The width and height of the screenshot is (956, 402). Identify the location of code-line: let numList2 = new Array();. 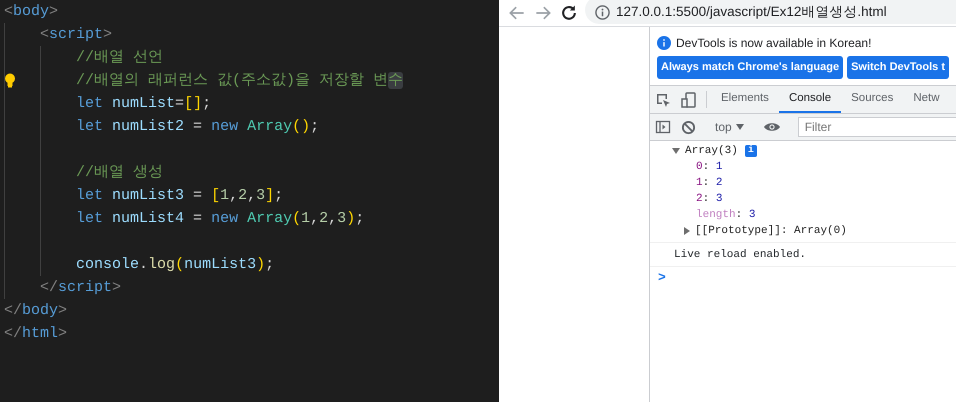
(198, 127).